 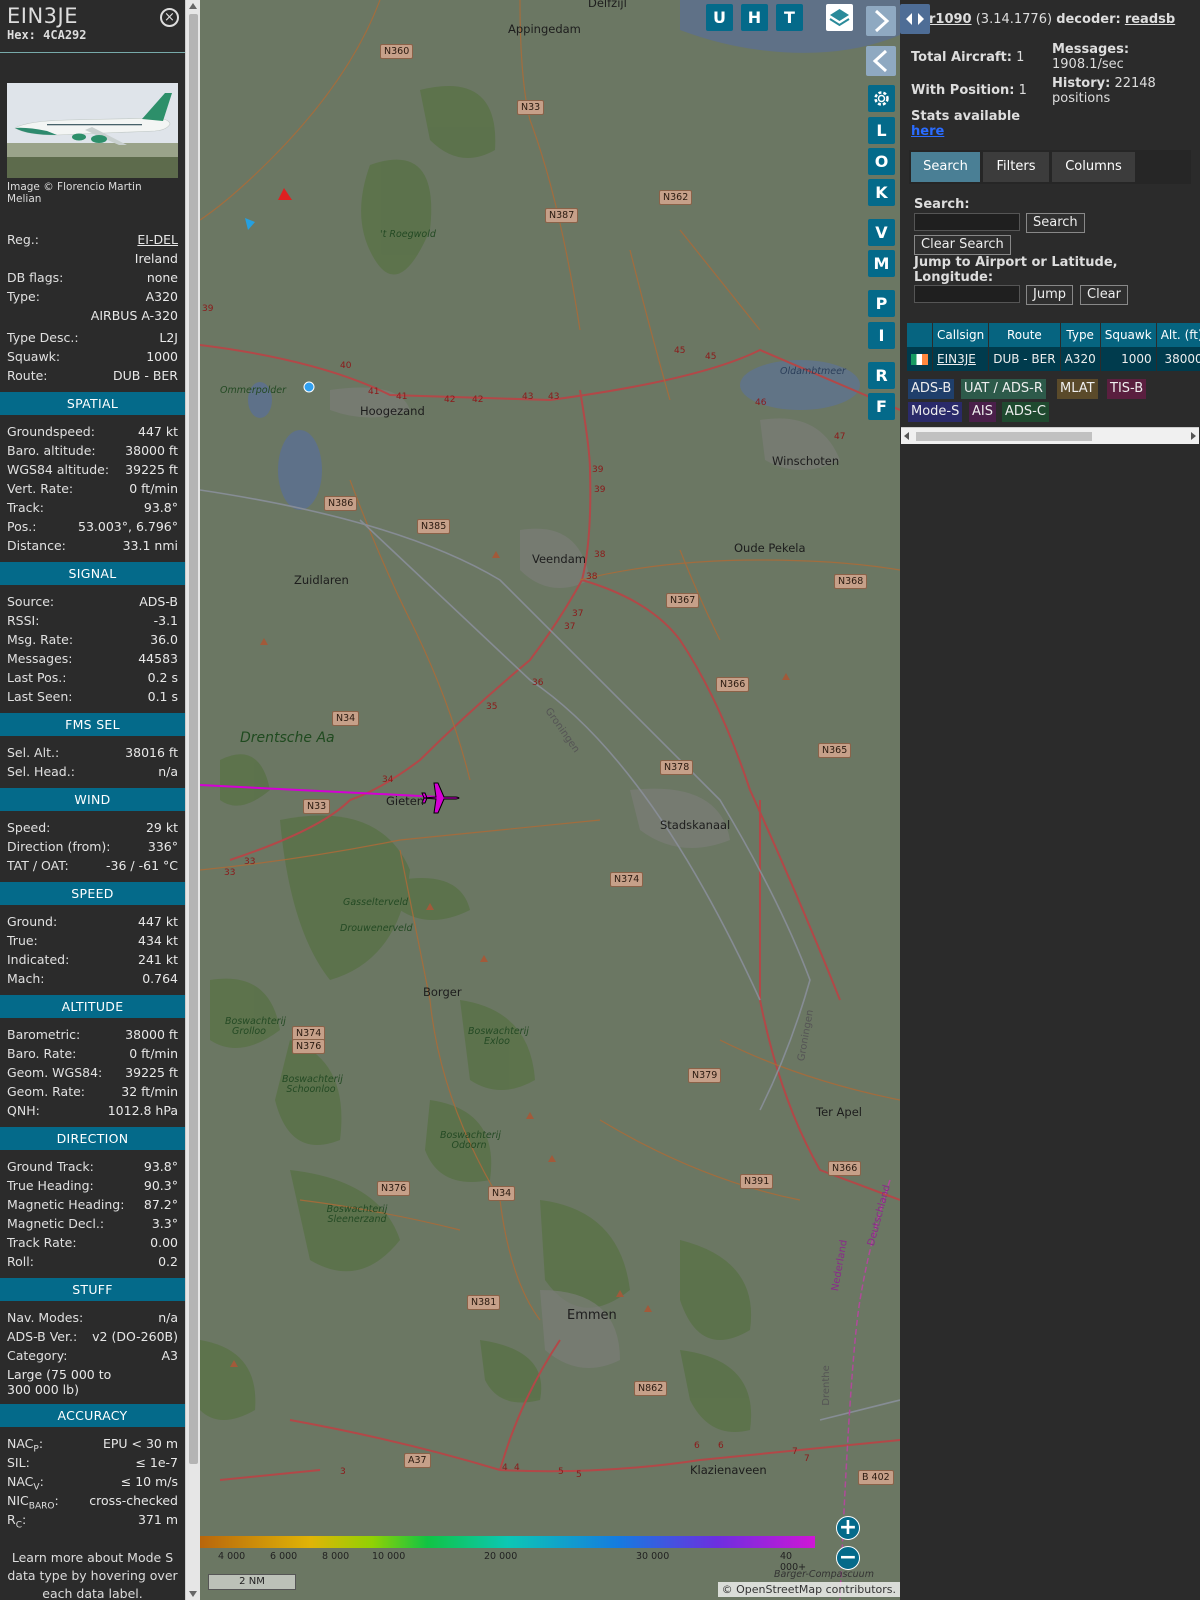 What do you see at coordinates (193, 1594) in the screenshot?
I see `scroll-down-arrow-icon` at bounding box center [193, 1594].